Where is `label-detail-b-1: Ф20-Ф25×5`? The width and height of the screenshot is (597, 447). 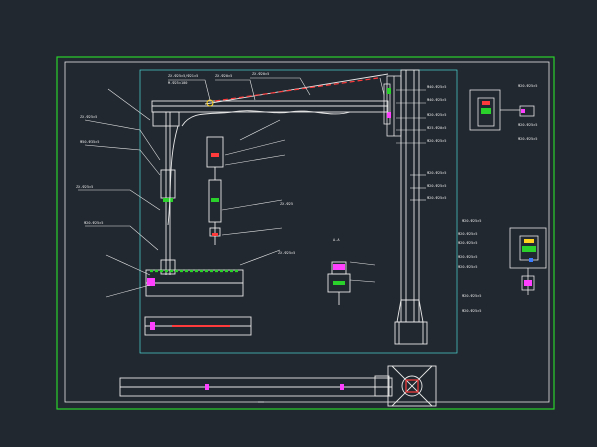 label-detail-b-1: Ф20-Ф25×5 is located at coordinates (471, 221).